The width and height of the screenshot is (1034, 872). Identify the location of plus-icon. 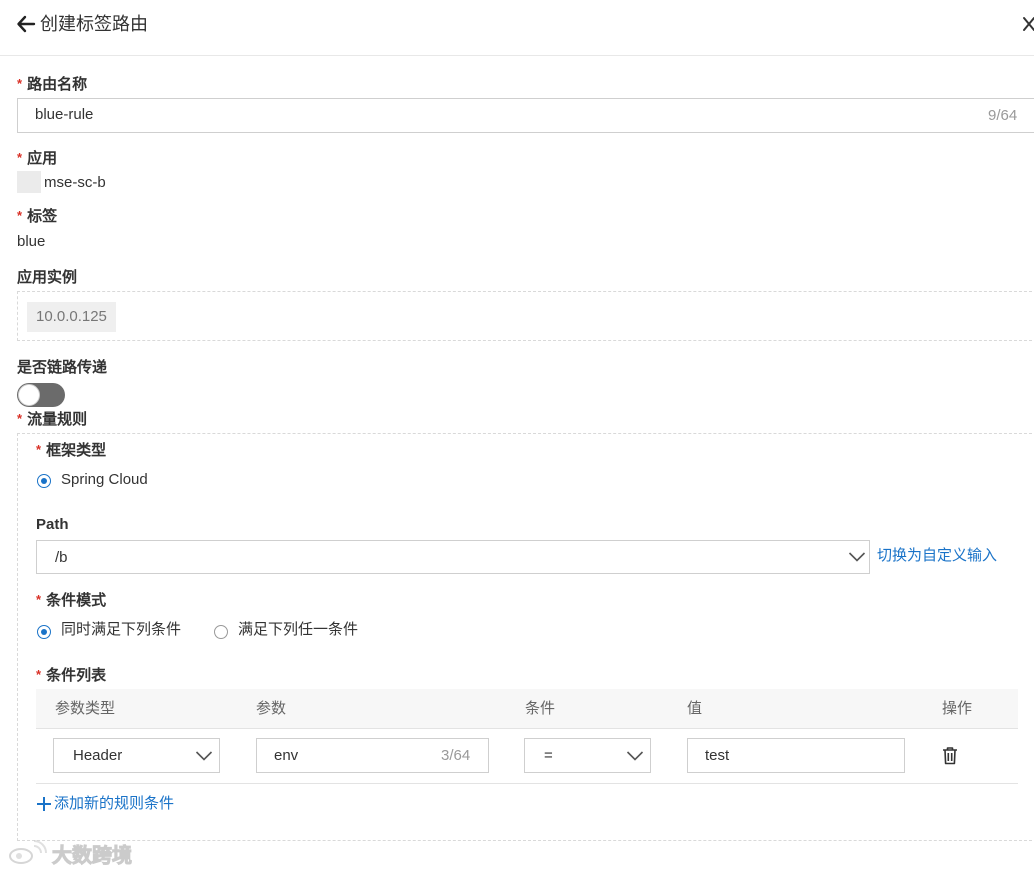
(44, 804).